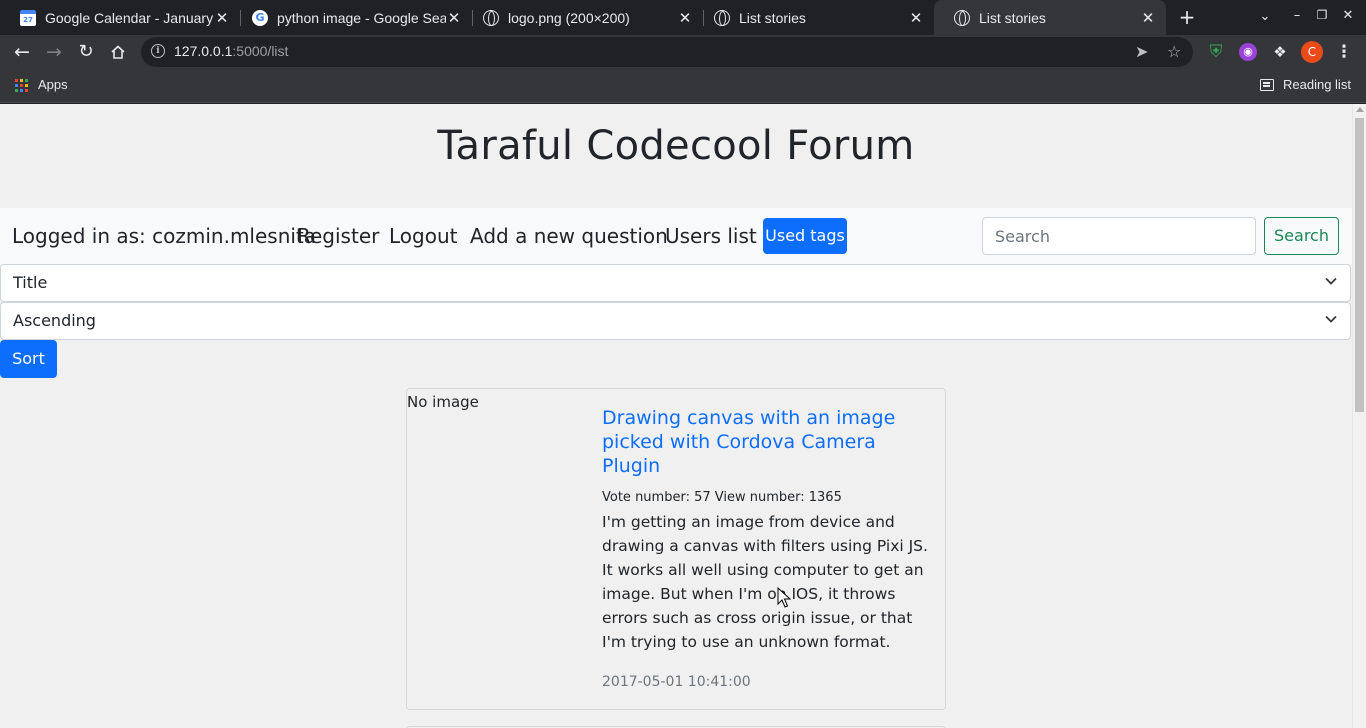 The image size is (1366, 728). I want to click on sort-button: Sort, so click(28, 359).